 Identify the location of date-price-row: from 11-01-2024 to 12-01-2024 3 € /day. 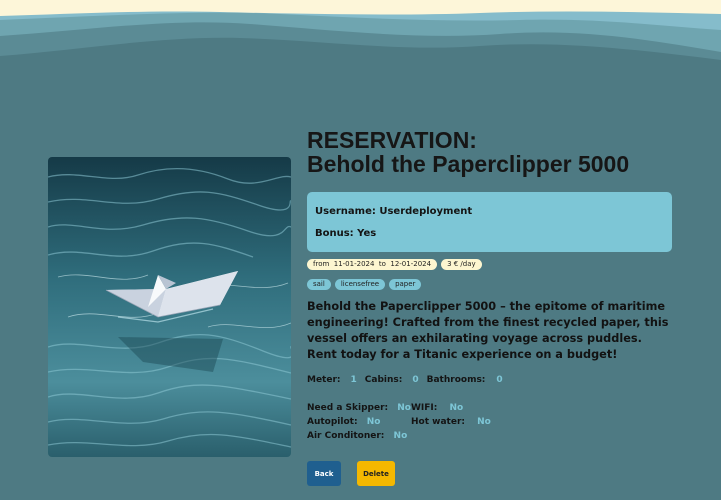
(492, 264).